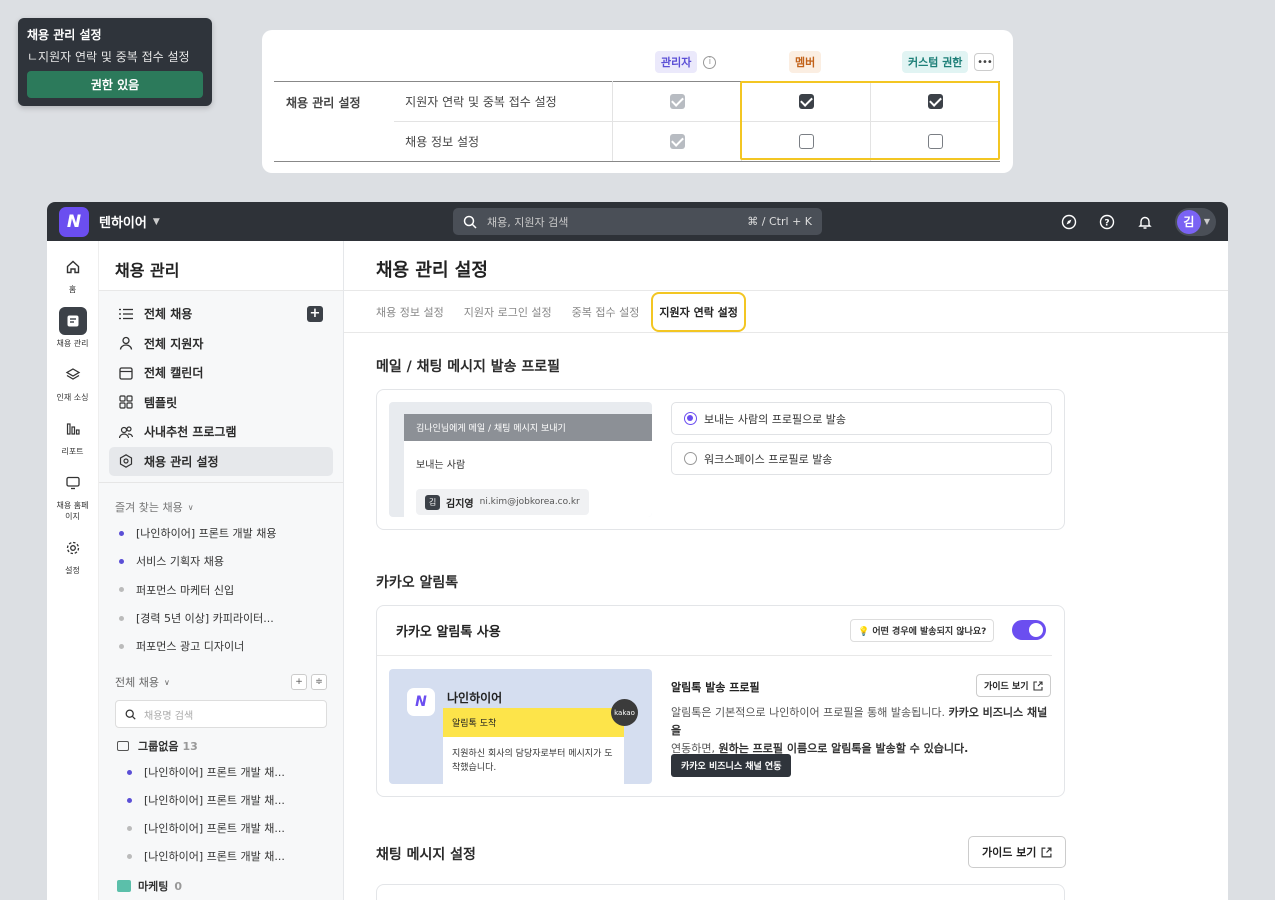 Image resolution: width=1275 pixels, height=900 pixels. What do you see at coordinates (180, 562) in the screenshot?
I see `fav-label: 서비스 기획자 채용` at bounding box center [180, 562].